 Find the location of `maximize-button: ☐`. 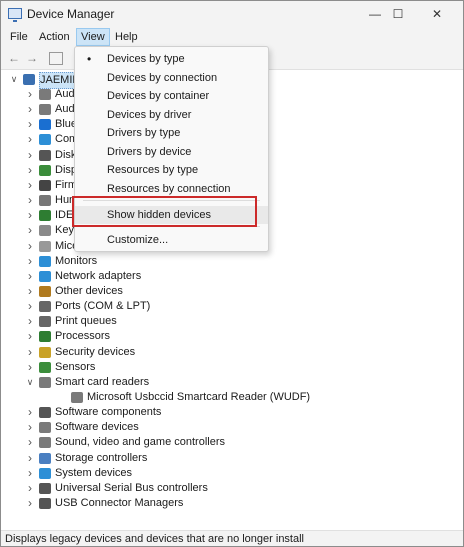

maximize-button: ☐ is located at coordinates (398, 14).